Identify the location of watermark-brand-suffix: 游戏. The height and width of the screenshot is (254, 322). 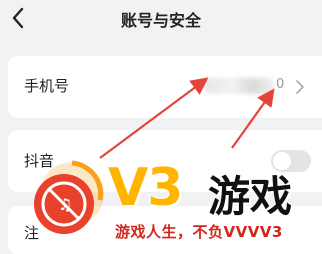
(250, 196).